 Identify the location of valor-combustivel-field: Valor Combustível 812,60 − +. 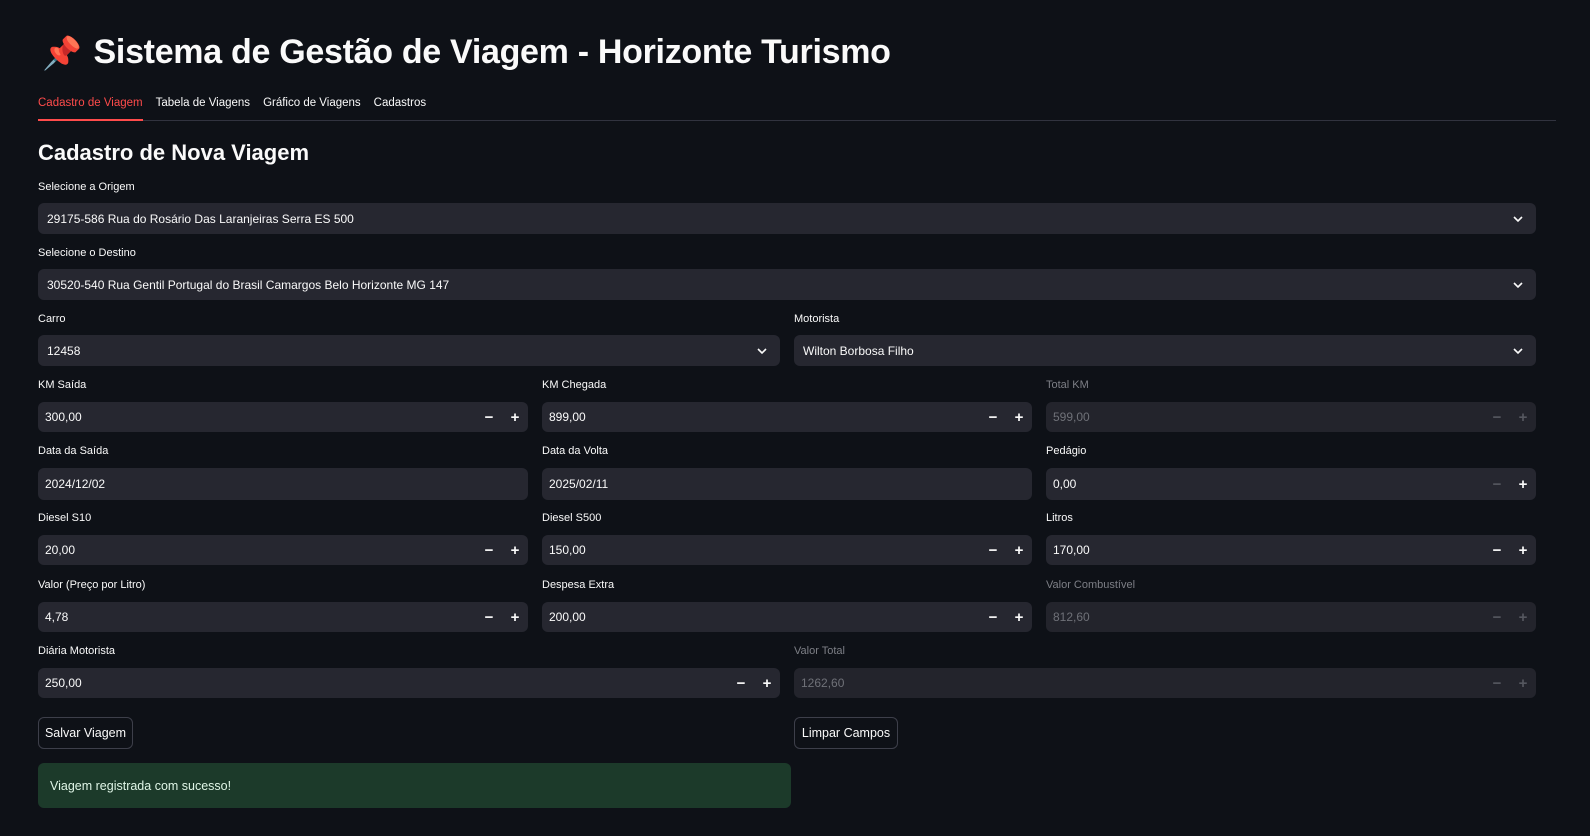
(1291, 604).